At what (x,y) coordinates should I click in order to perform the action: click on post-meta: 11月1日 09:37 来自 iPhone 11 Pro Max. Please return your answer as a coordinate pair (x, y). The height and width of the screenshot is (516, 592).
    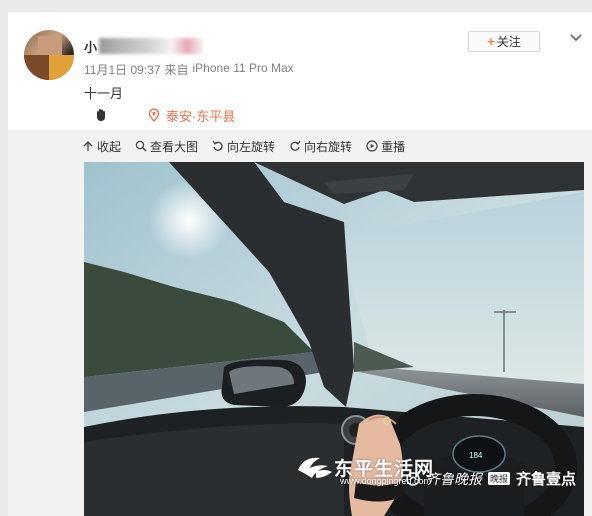
    Looking at the image, I should click on (189, 69).